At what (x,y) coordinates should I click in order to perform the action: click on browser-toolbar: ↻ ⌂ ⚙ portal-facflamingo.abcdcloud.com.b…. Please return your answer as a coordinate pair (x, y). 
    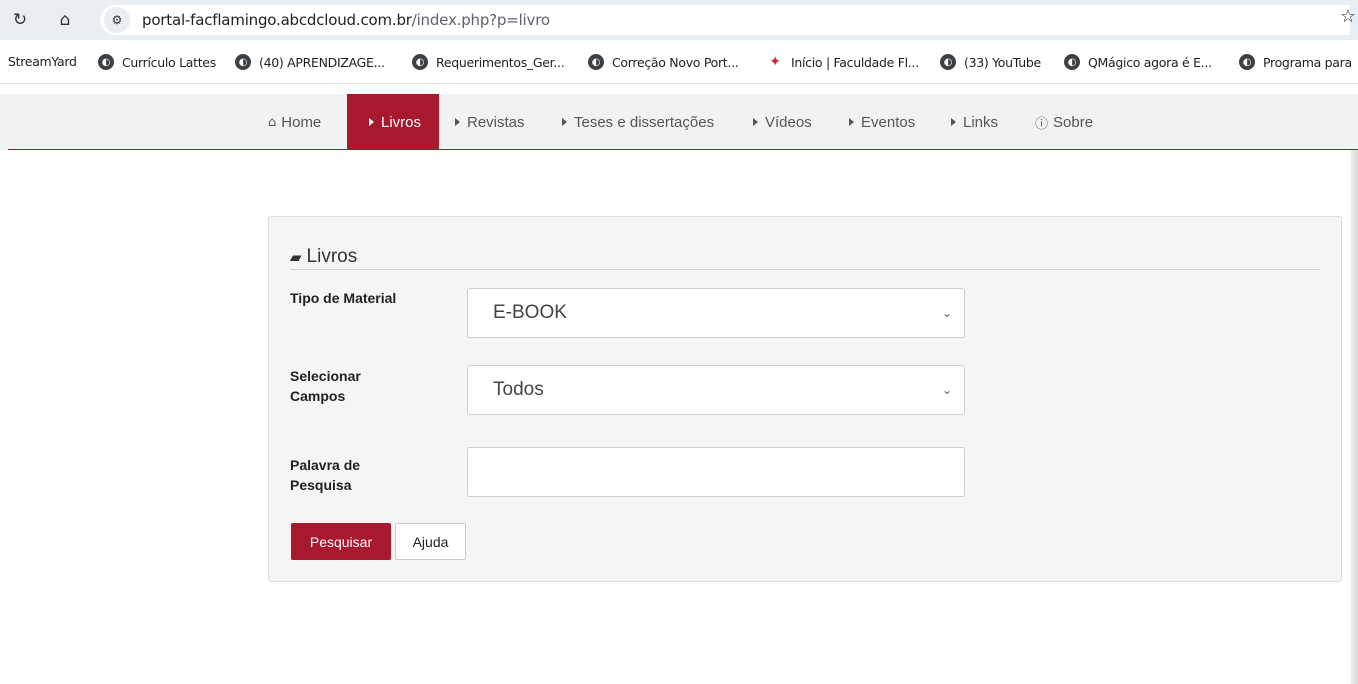
    Looking at the image, I should click on (679, 20).